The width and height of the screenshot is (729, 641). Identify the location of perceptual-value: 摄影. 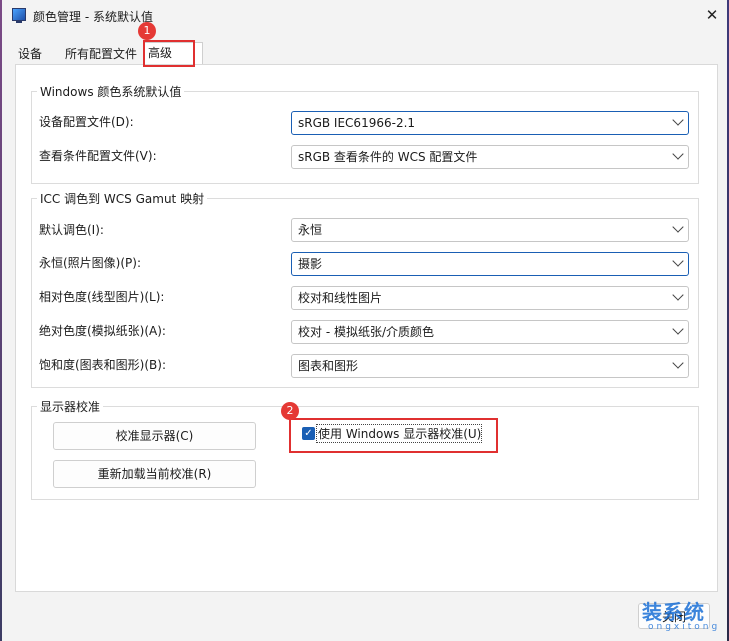
(310, 264).